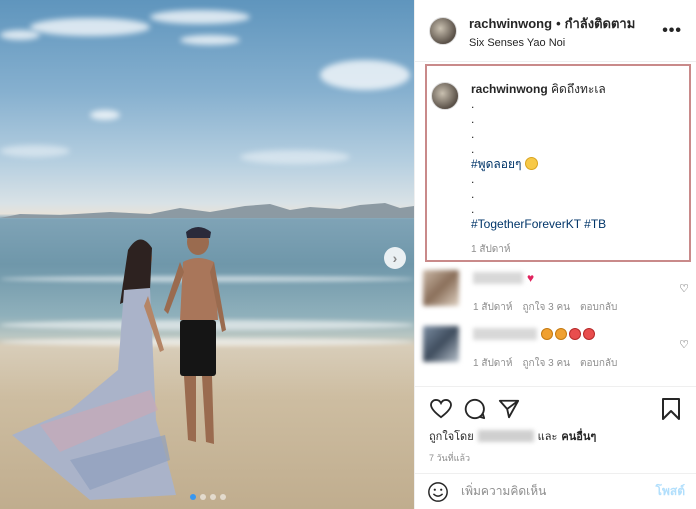 This screenshot has width=696, height=509. Describe the element at coordinates (600, 23) in the screenshot. I see `following-button: กำลังติดตาม` at that location.